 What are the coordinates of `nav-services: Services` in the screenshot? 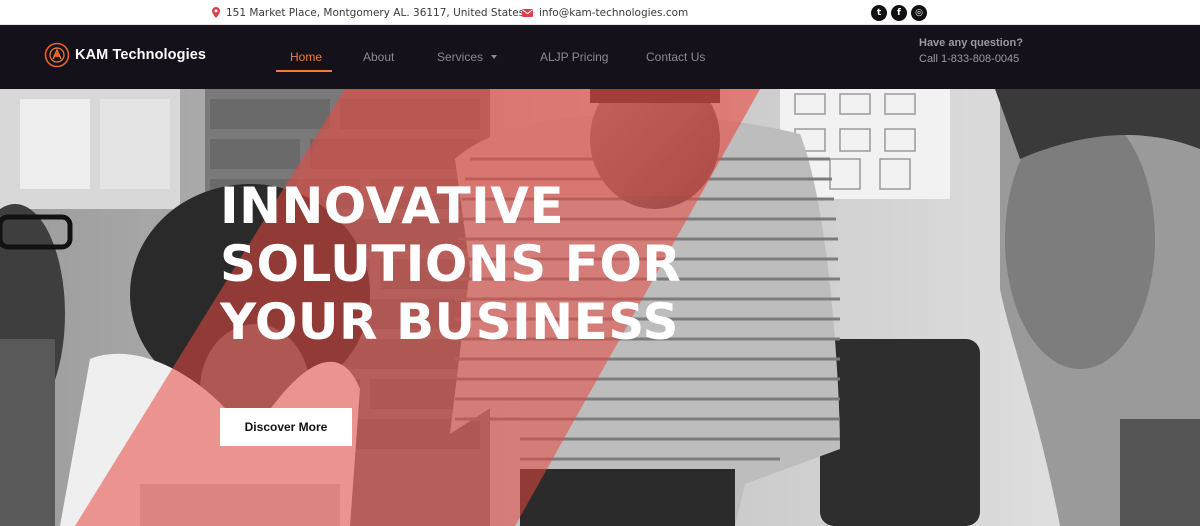 It's located at (467, 57).